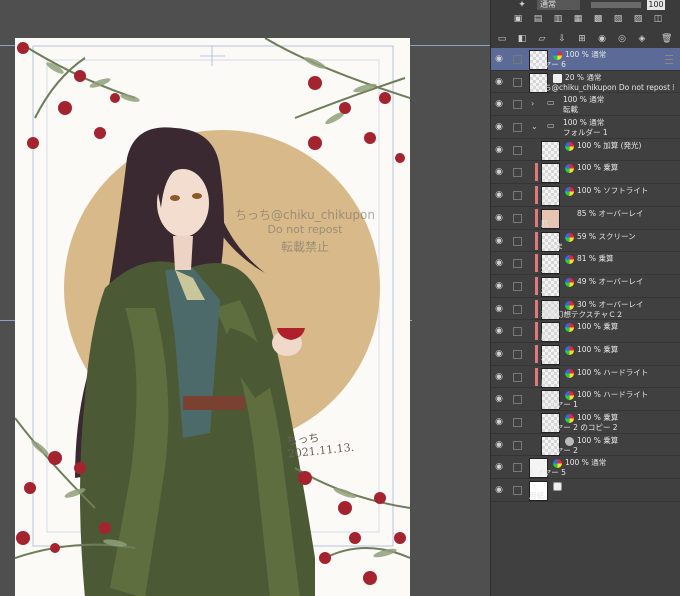 Image resolution: width=680 pixels, height=596 pixels. What do you see at coordinates (585, 331) in the screenshot?
I see `layer-row: ◉ 100 % 乗算服` at bounding box center [585, 331].